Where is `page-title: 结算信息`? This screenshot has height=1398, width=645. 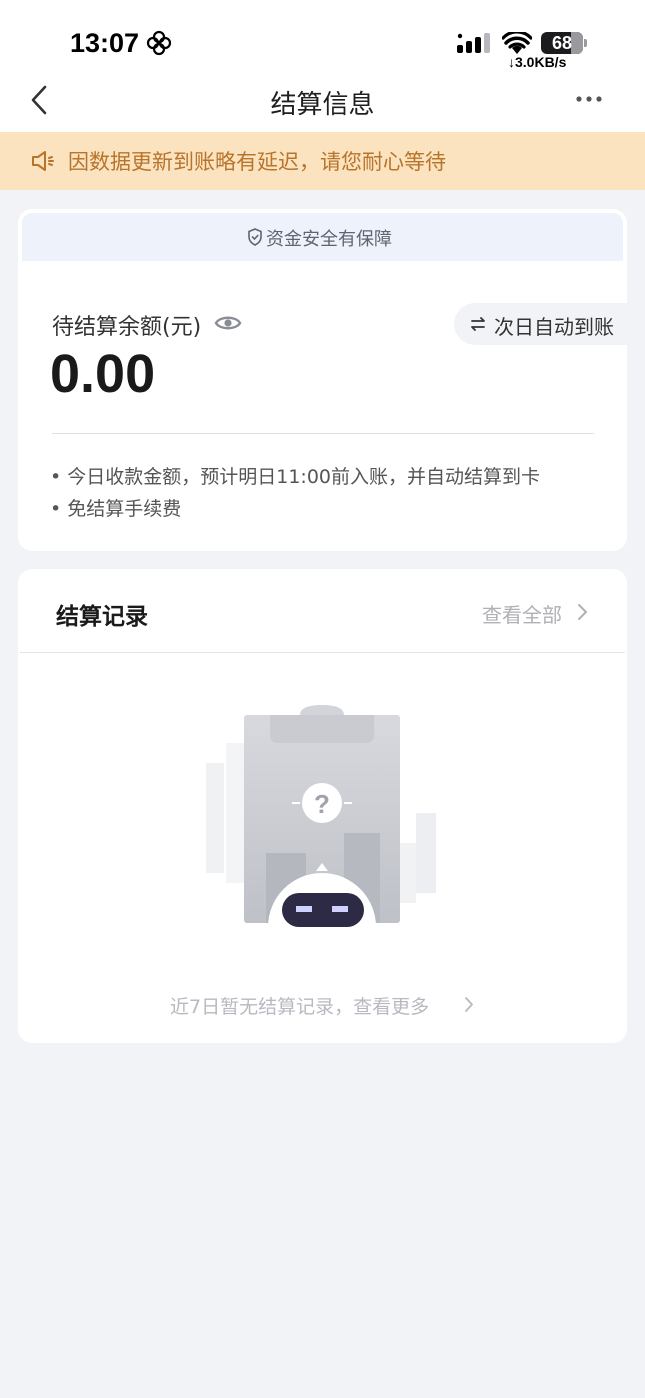
page-title: 结算信息 is located at coordinates (322, 105).